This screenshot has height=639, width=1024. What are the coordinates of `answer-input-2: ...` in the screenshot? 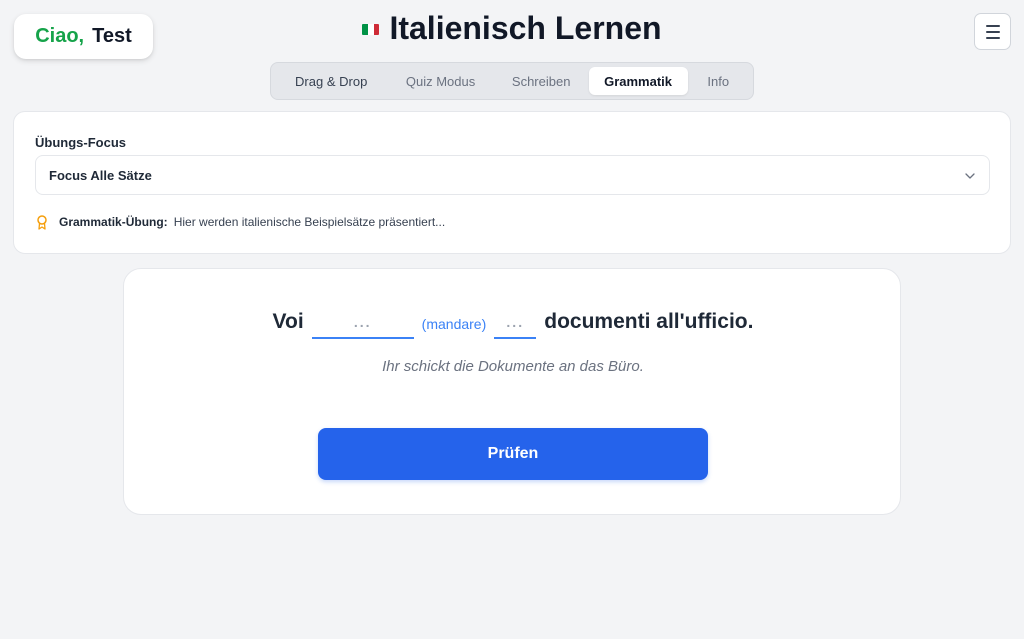 It's located at (515, 323).